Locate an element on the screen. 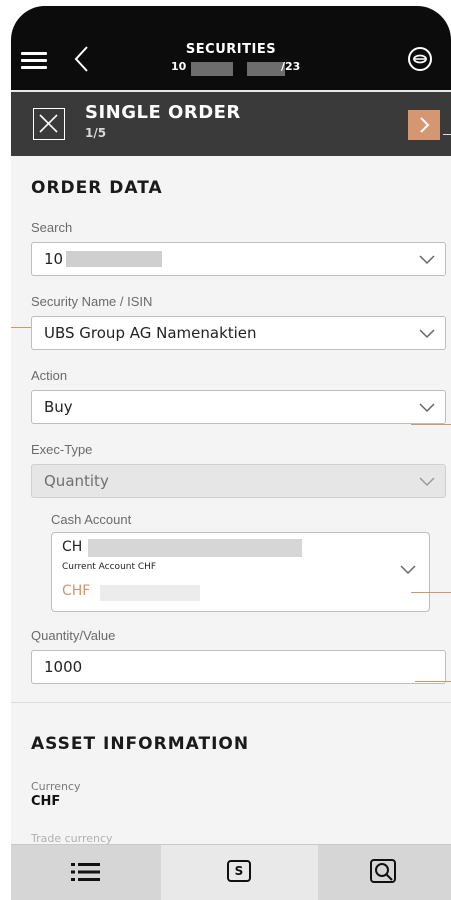  cash-account-select: CH Current Account CHF CHF is located at coordinates (240, 572).